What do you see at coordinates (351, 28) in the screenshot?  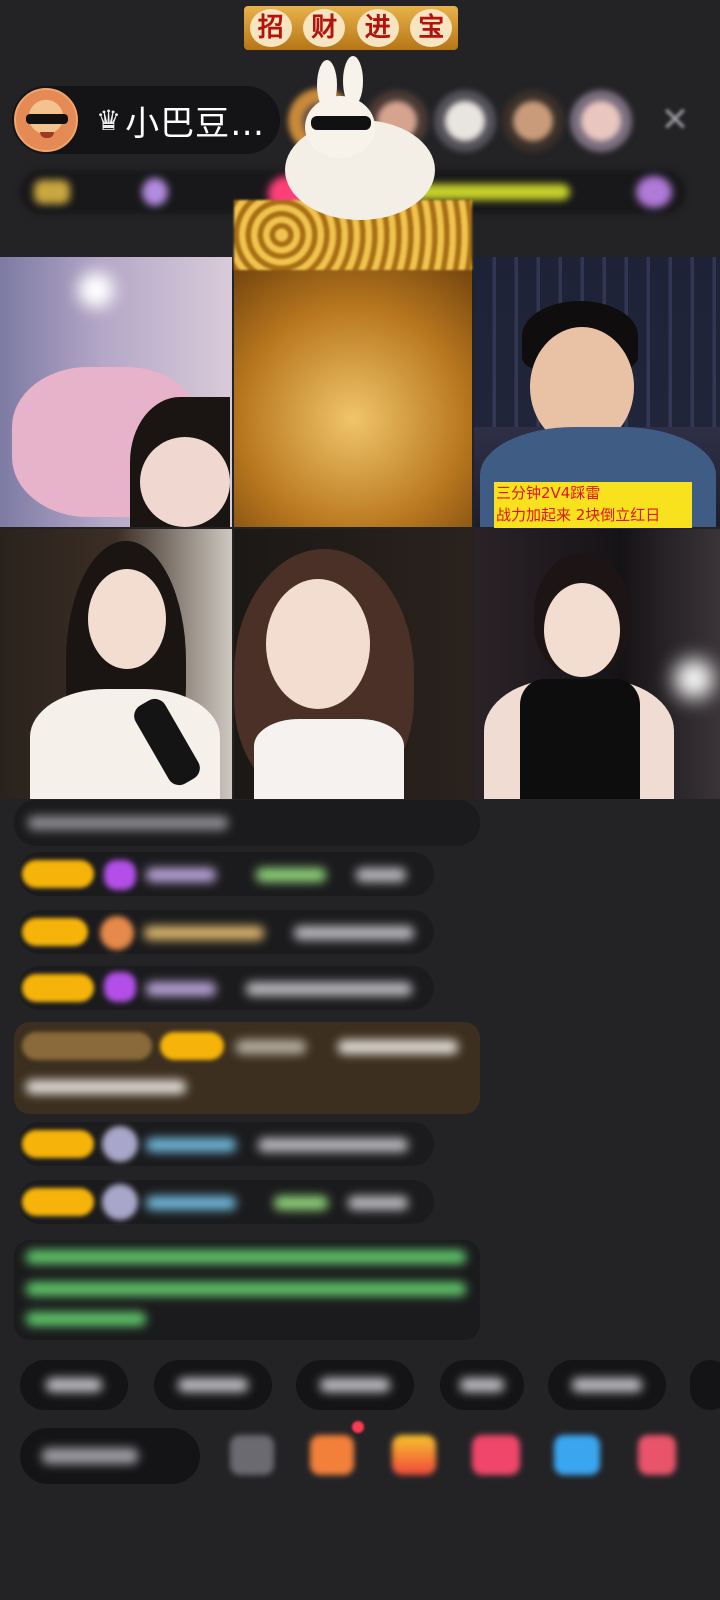 I see `zhao-cai-jin-bao-banner: 招 财 进 宝` at bounding box center [351, 28].